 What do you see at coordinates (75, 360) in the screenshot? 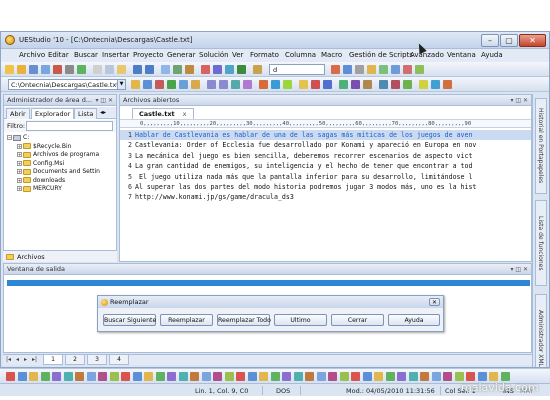
I see `output-tab-2: 2` at bounding box center [75, 360].